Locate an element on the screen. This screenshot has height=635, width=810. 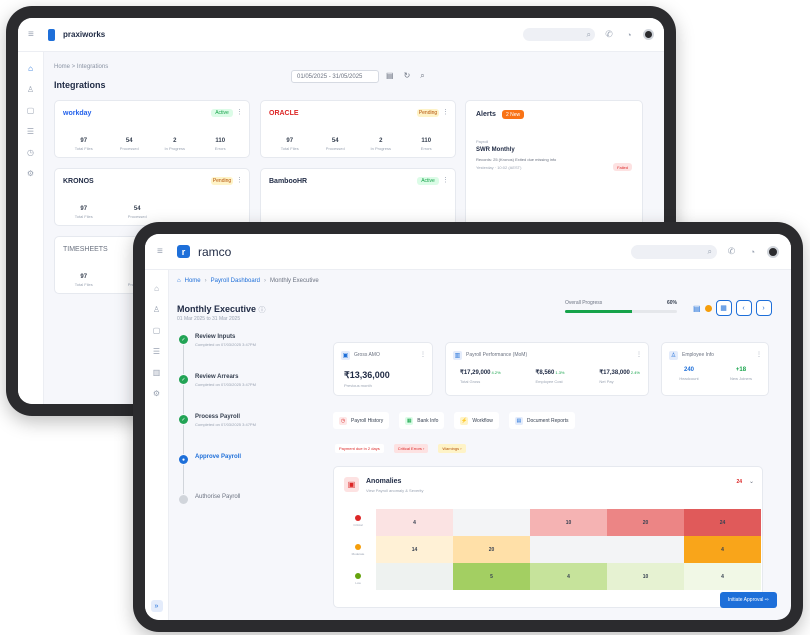
legend-item: Low is located at coordinates (358, 579).